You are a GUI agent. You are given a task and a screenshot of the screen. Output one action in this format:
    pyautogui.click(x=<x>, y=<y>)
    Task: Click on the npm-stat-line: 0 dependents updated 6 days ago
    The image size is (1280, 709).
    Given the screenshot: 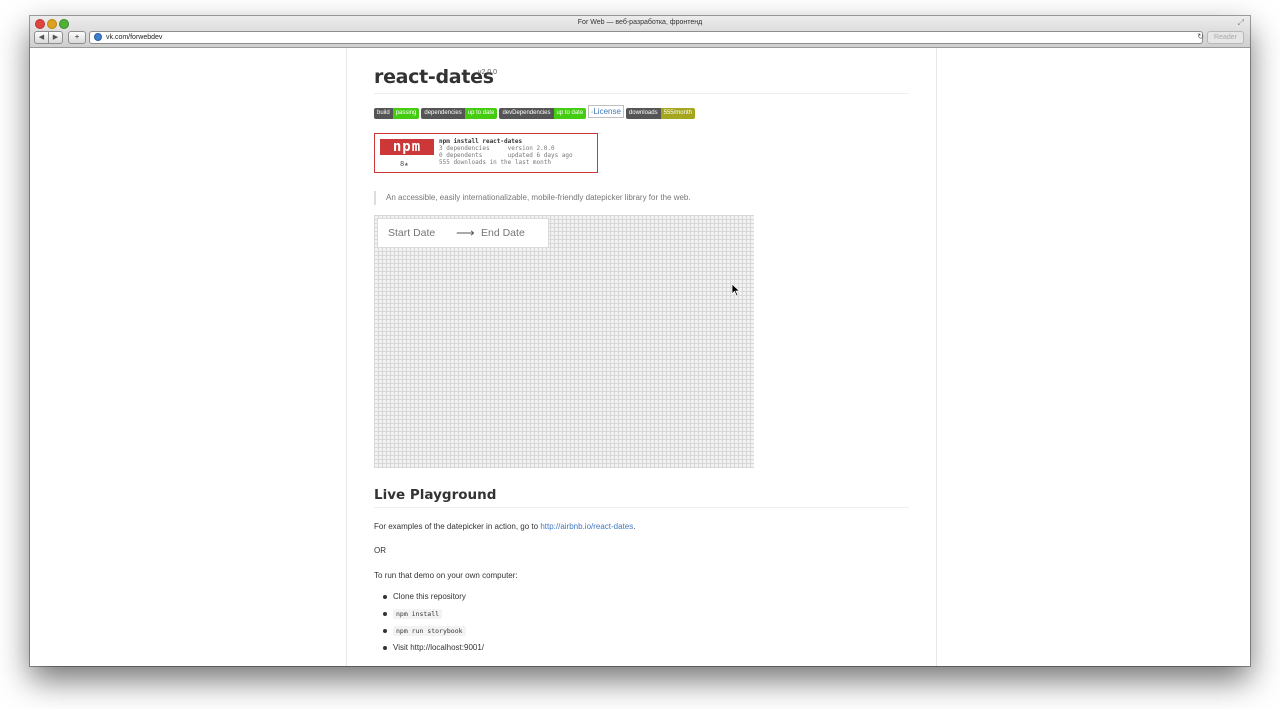 What is the action you would take?
    pyautogui.click(x=506, y=155)
    